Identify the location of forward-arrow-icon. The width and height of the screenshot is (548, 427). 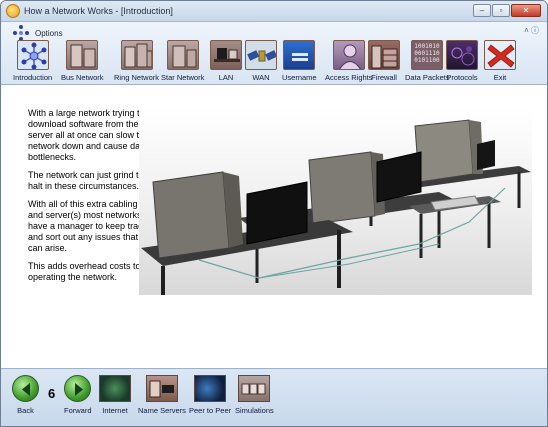
(78, 388).